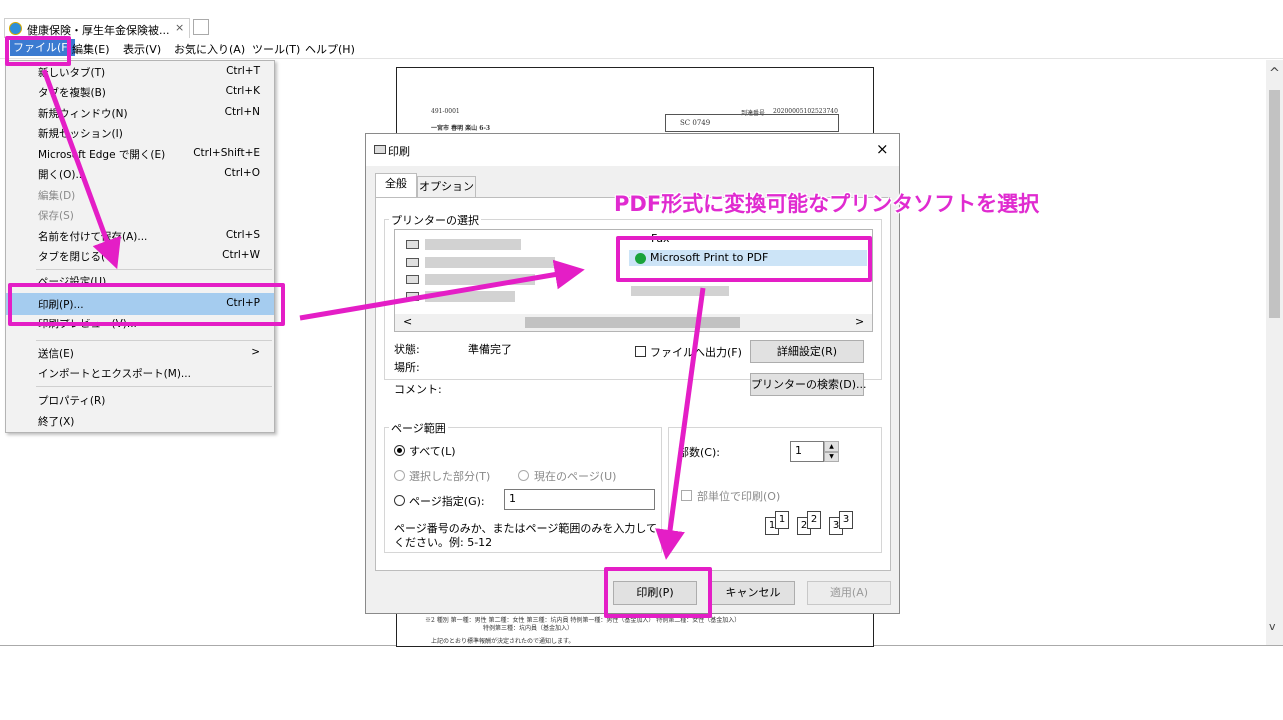 This screenshot has height=720, width=1283. What do you see at coordinates (418, 389) in the screenshot?
I see `comment-label: コメント:` at bounding box center [418, 389].